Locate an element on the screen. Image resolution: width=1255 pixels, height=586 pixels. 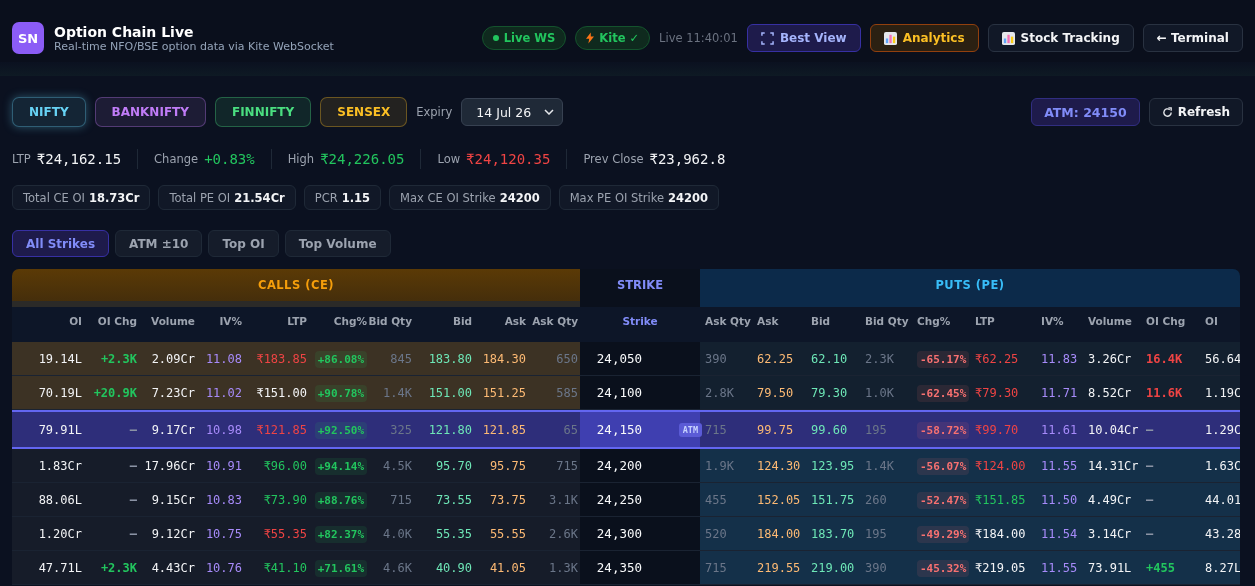
ask-cell: 184.00 is located at coordinates (779, 533).